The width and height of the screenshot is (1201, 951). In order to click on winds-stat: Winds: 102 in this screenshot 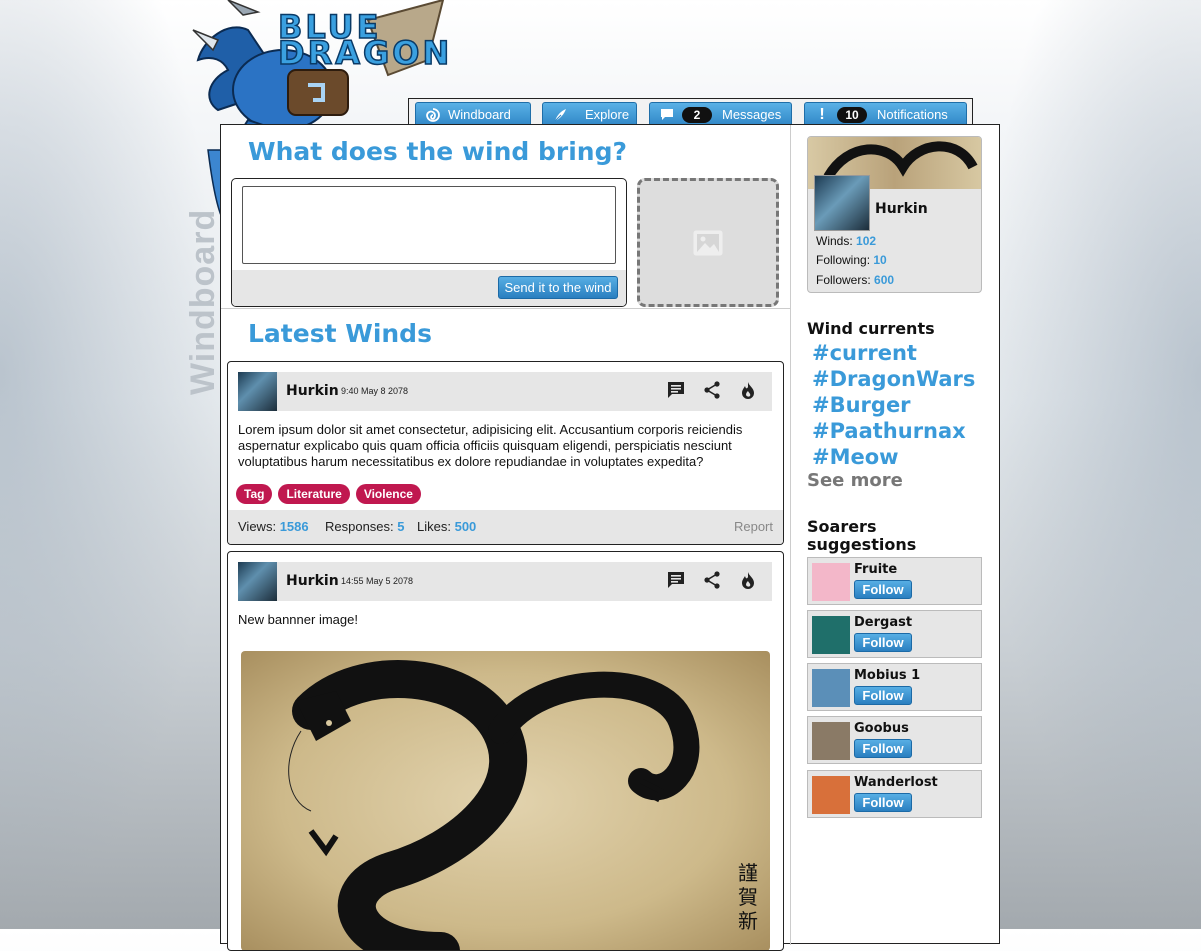, I will do `click(846, 241)`.